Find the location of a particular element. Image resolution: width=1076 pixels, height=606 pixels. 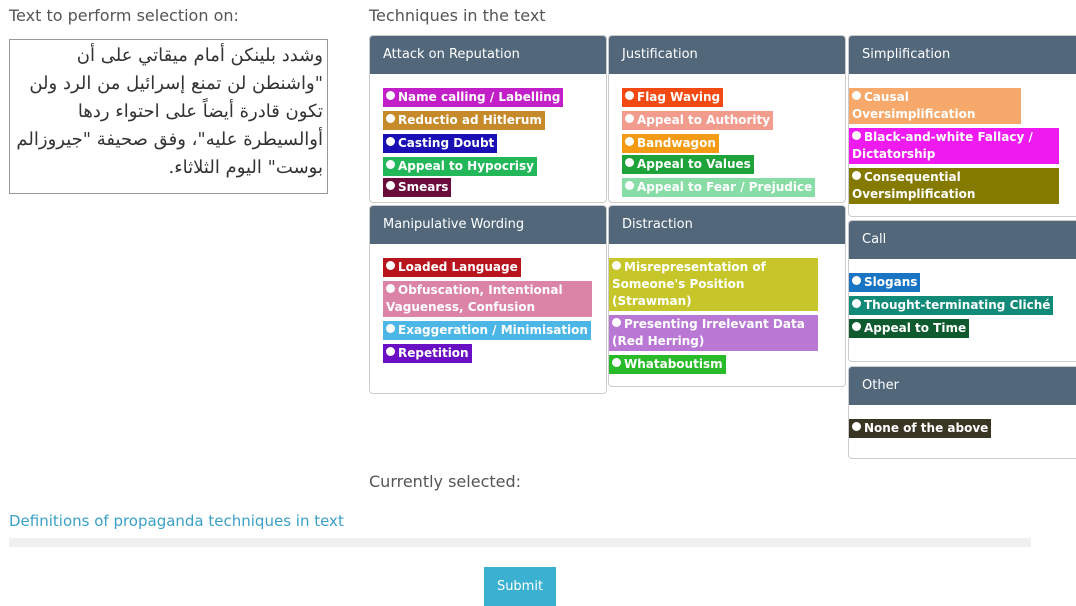

technique-none-of-the-above: None of the above is located at coordinates (920, 428).